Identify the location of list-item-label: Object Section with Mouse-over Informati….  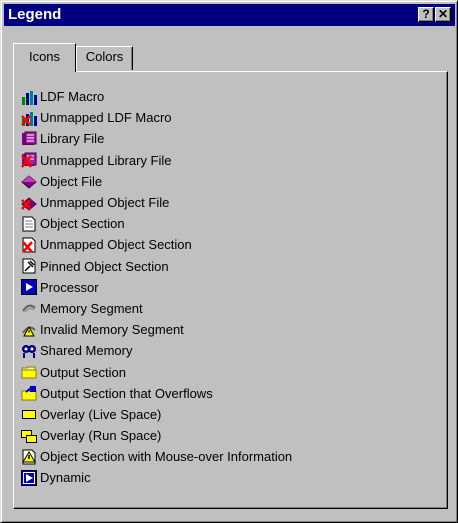
(166, 457).